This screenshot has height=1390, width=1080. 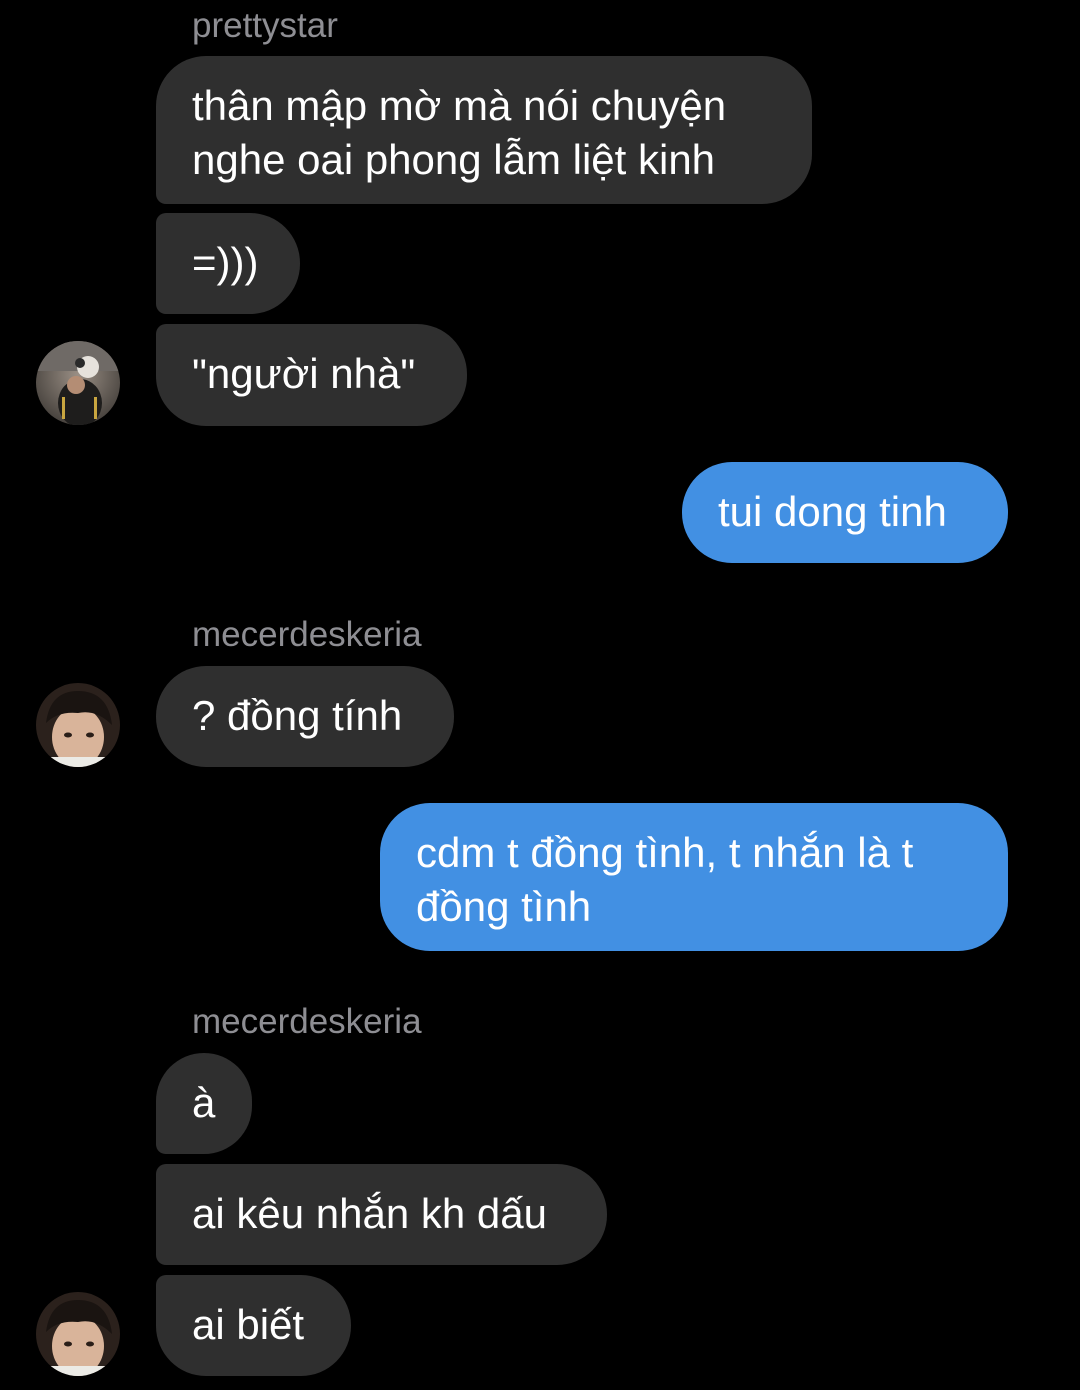 I want to click on message-bubble-incoming: ? đồng tính, so click(x=305, y=716).